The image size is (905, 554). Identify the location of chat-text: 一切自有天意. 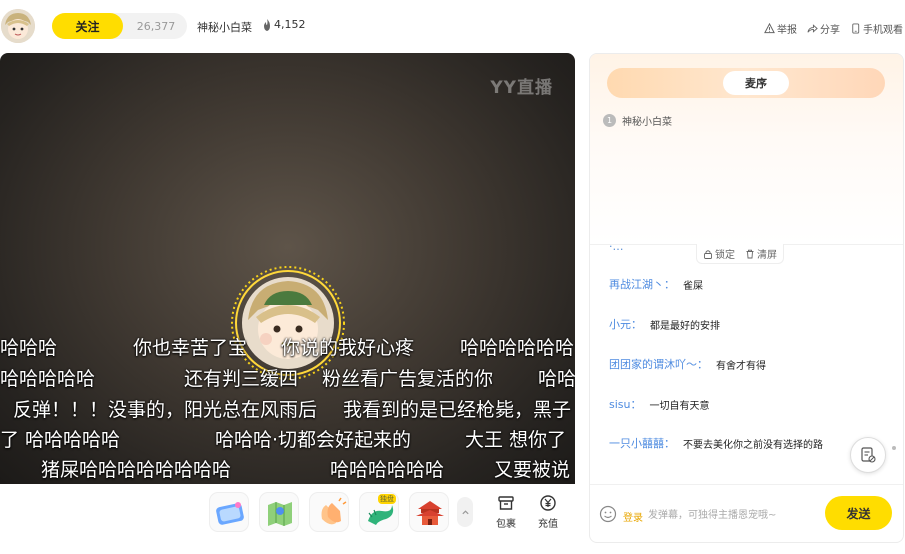
(679, 406).